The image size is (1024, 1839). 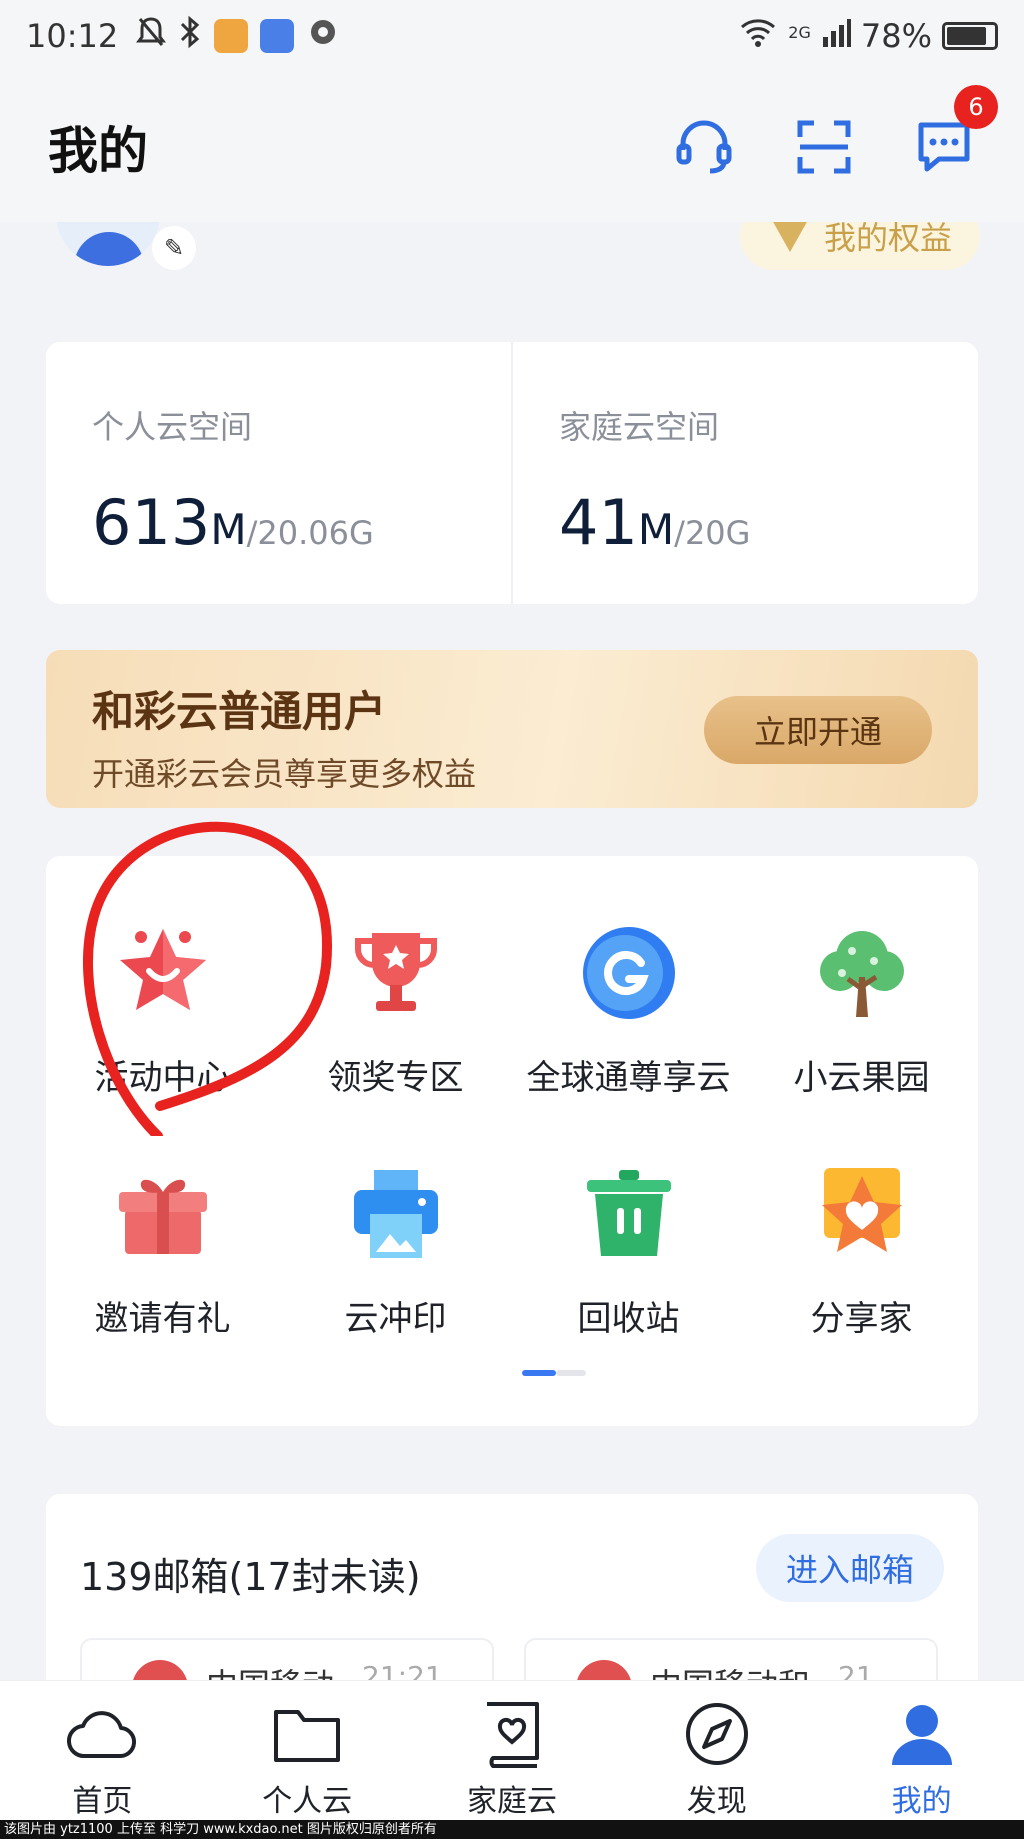 I want to click on feature-label: 活动中心, so click(x=162, y=1078).